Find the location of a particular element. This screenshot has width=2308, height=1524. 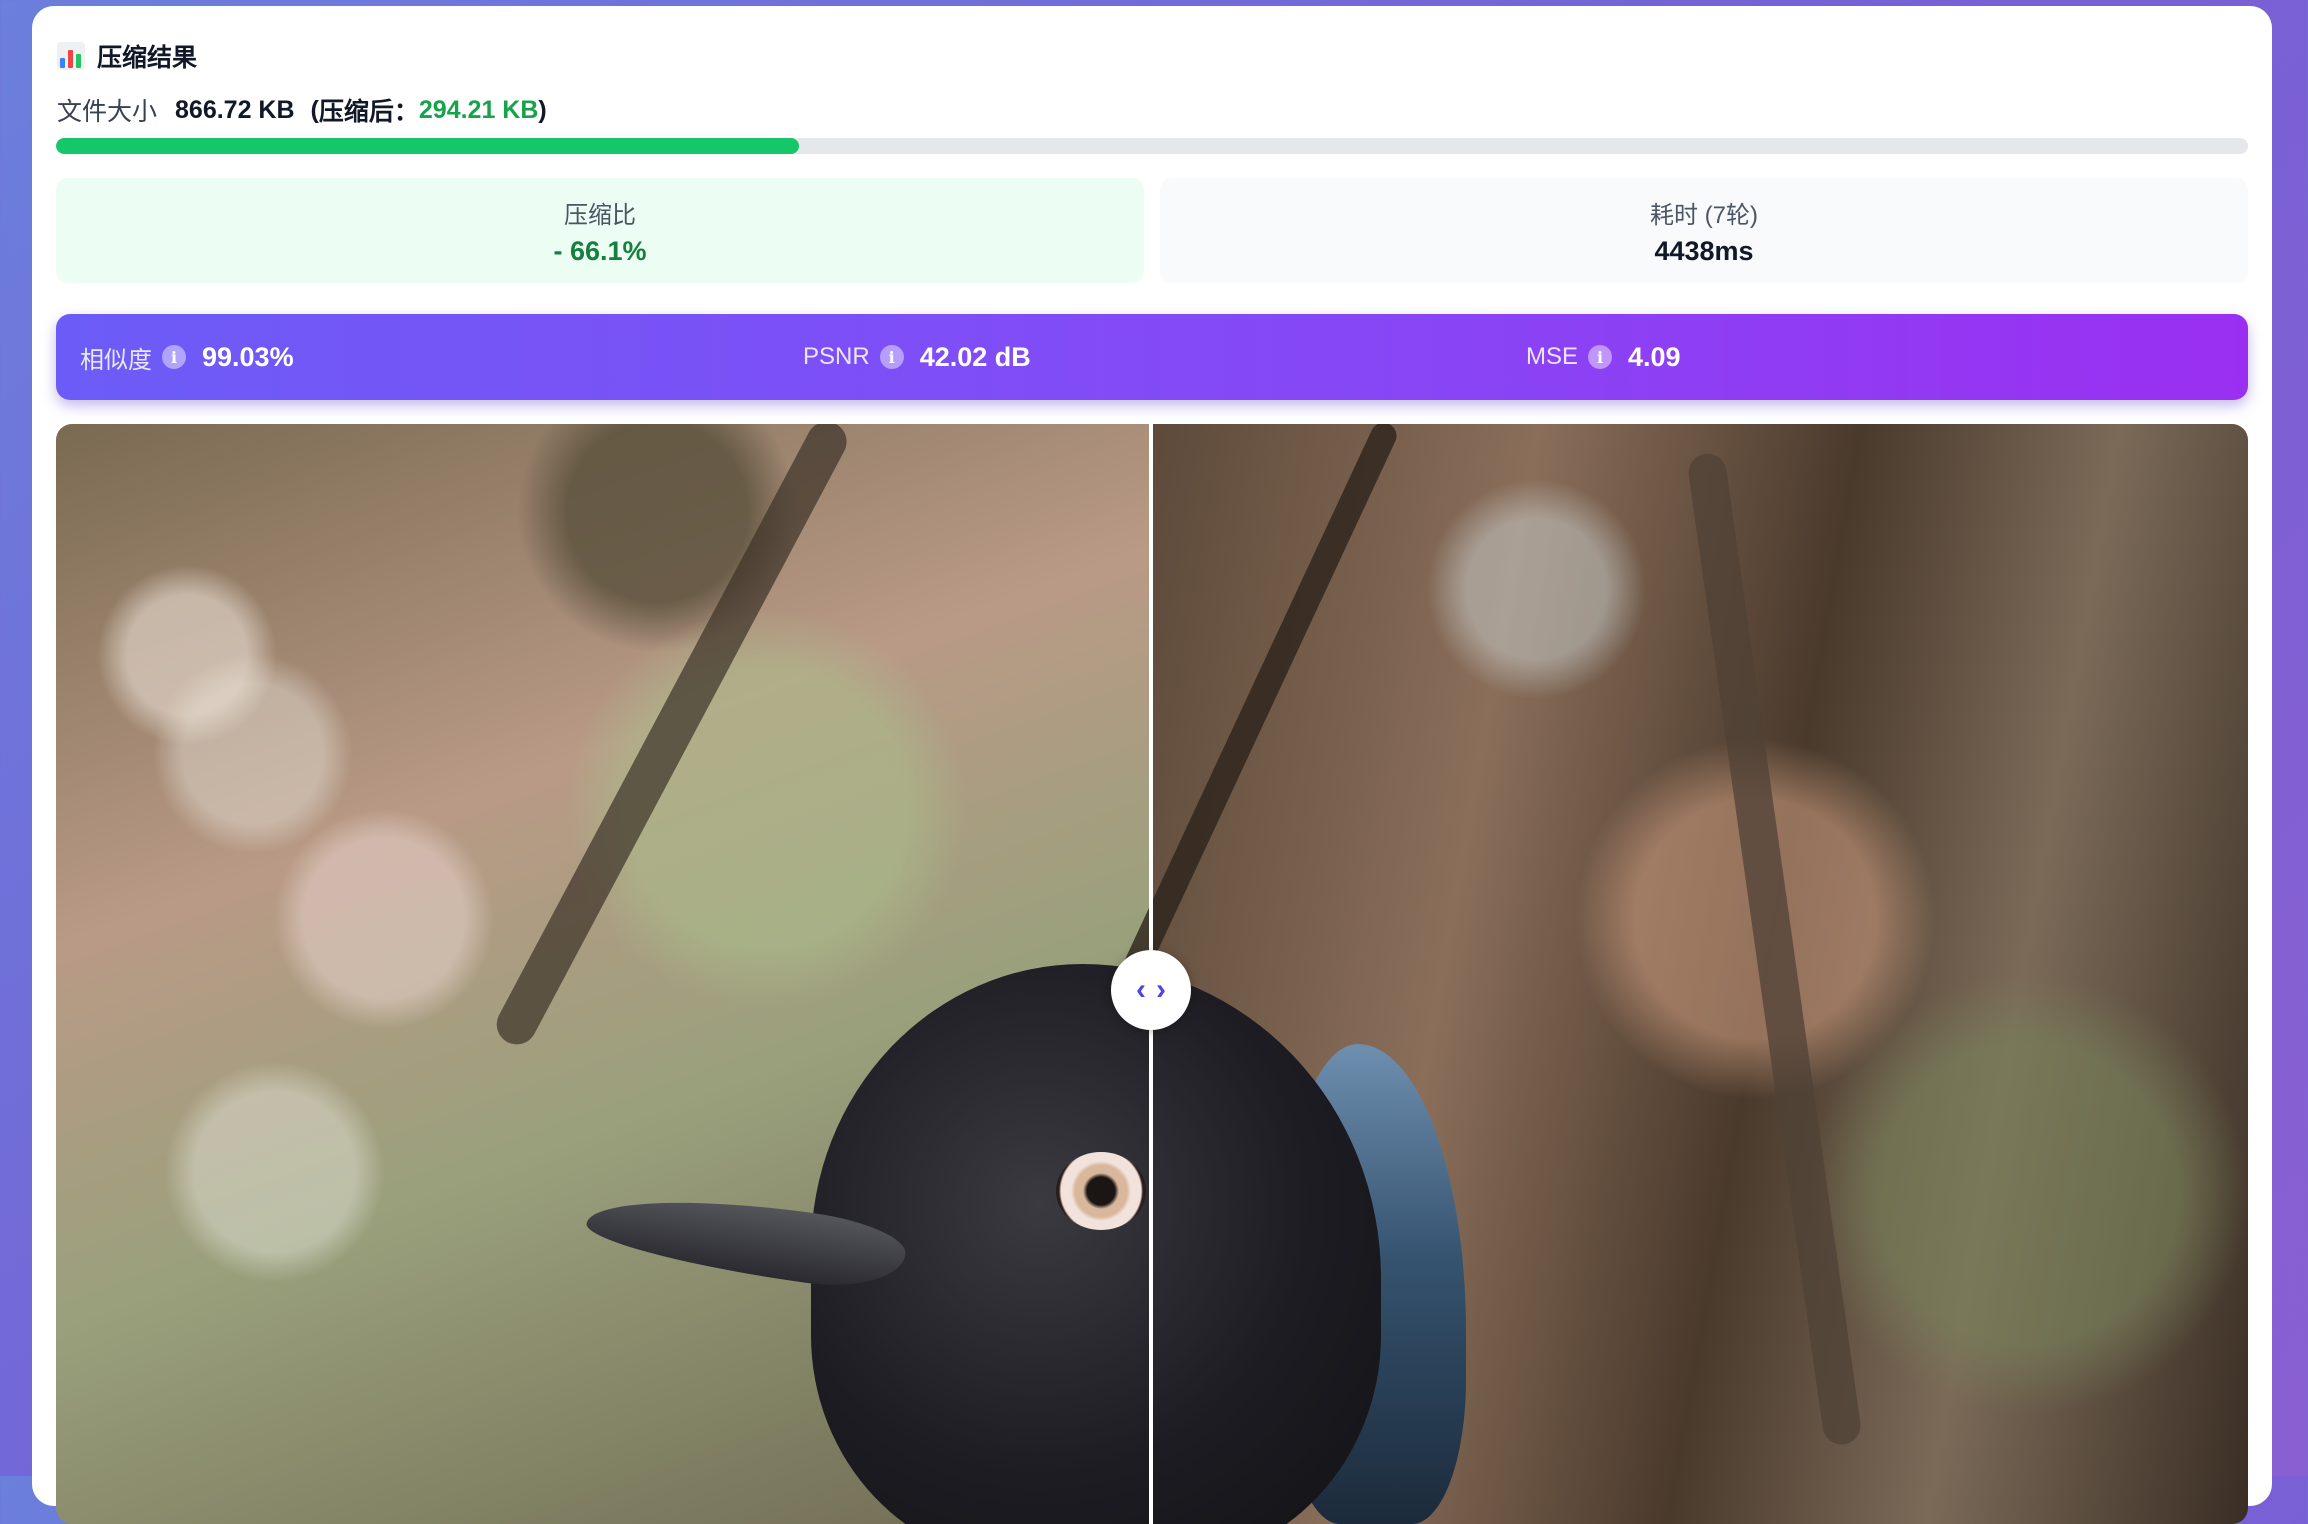

size-progress-fill is located at coordinates (428, 146).